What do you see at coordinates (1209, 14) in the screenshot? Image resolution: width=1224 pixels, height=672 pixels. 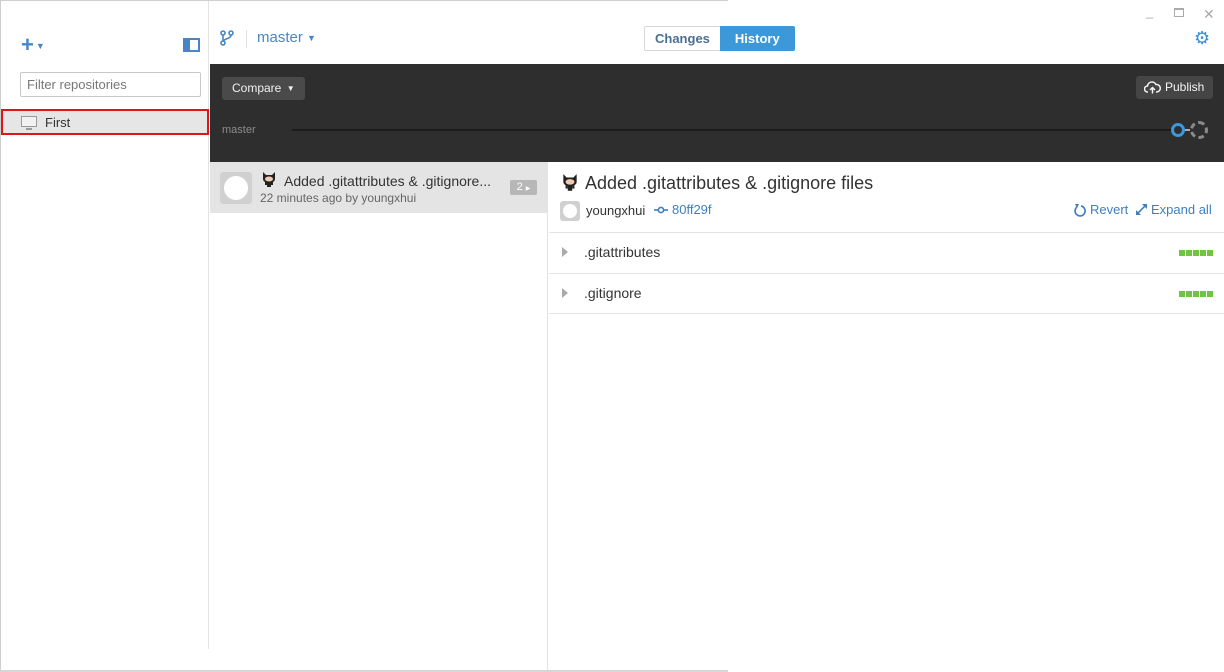 I see `close-button: ✕` at bounding box center [1209, 14].